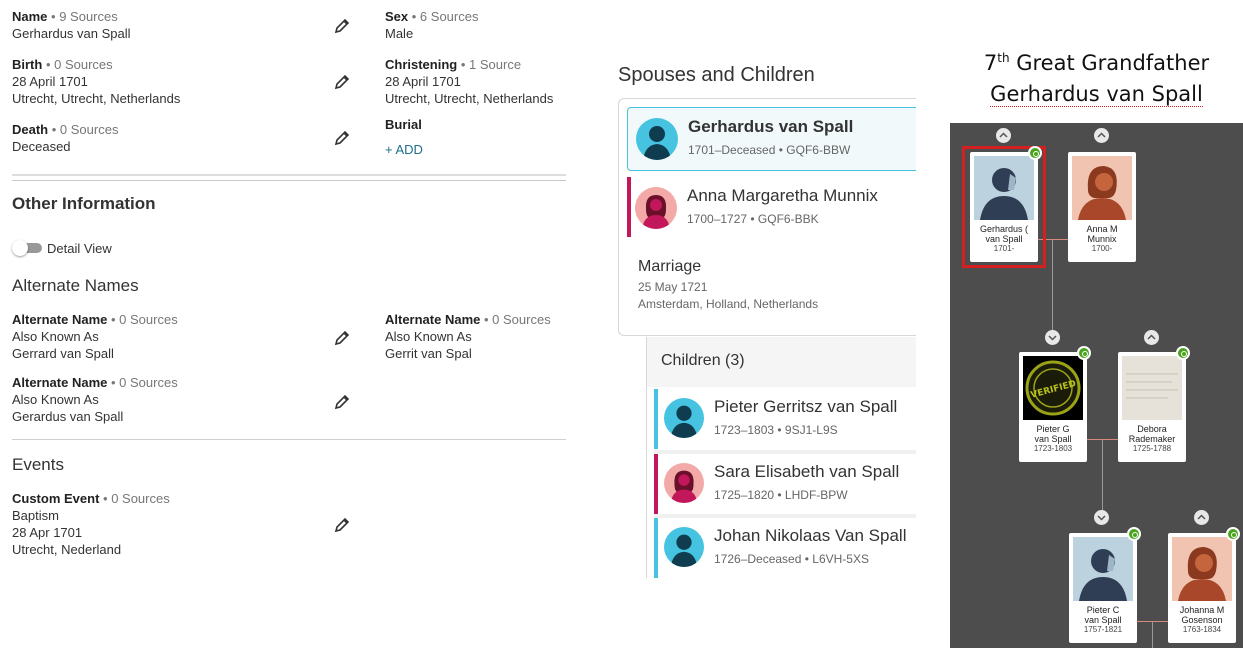  What do you see at coordinates (428, 353) in the screenshot?
I see `fact-value: Gerrit van Spal` at bounding box center [428, 353].